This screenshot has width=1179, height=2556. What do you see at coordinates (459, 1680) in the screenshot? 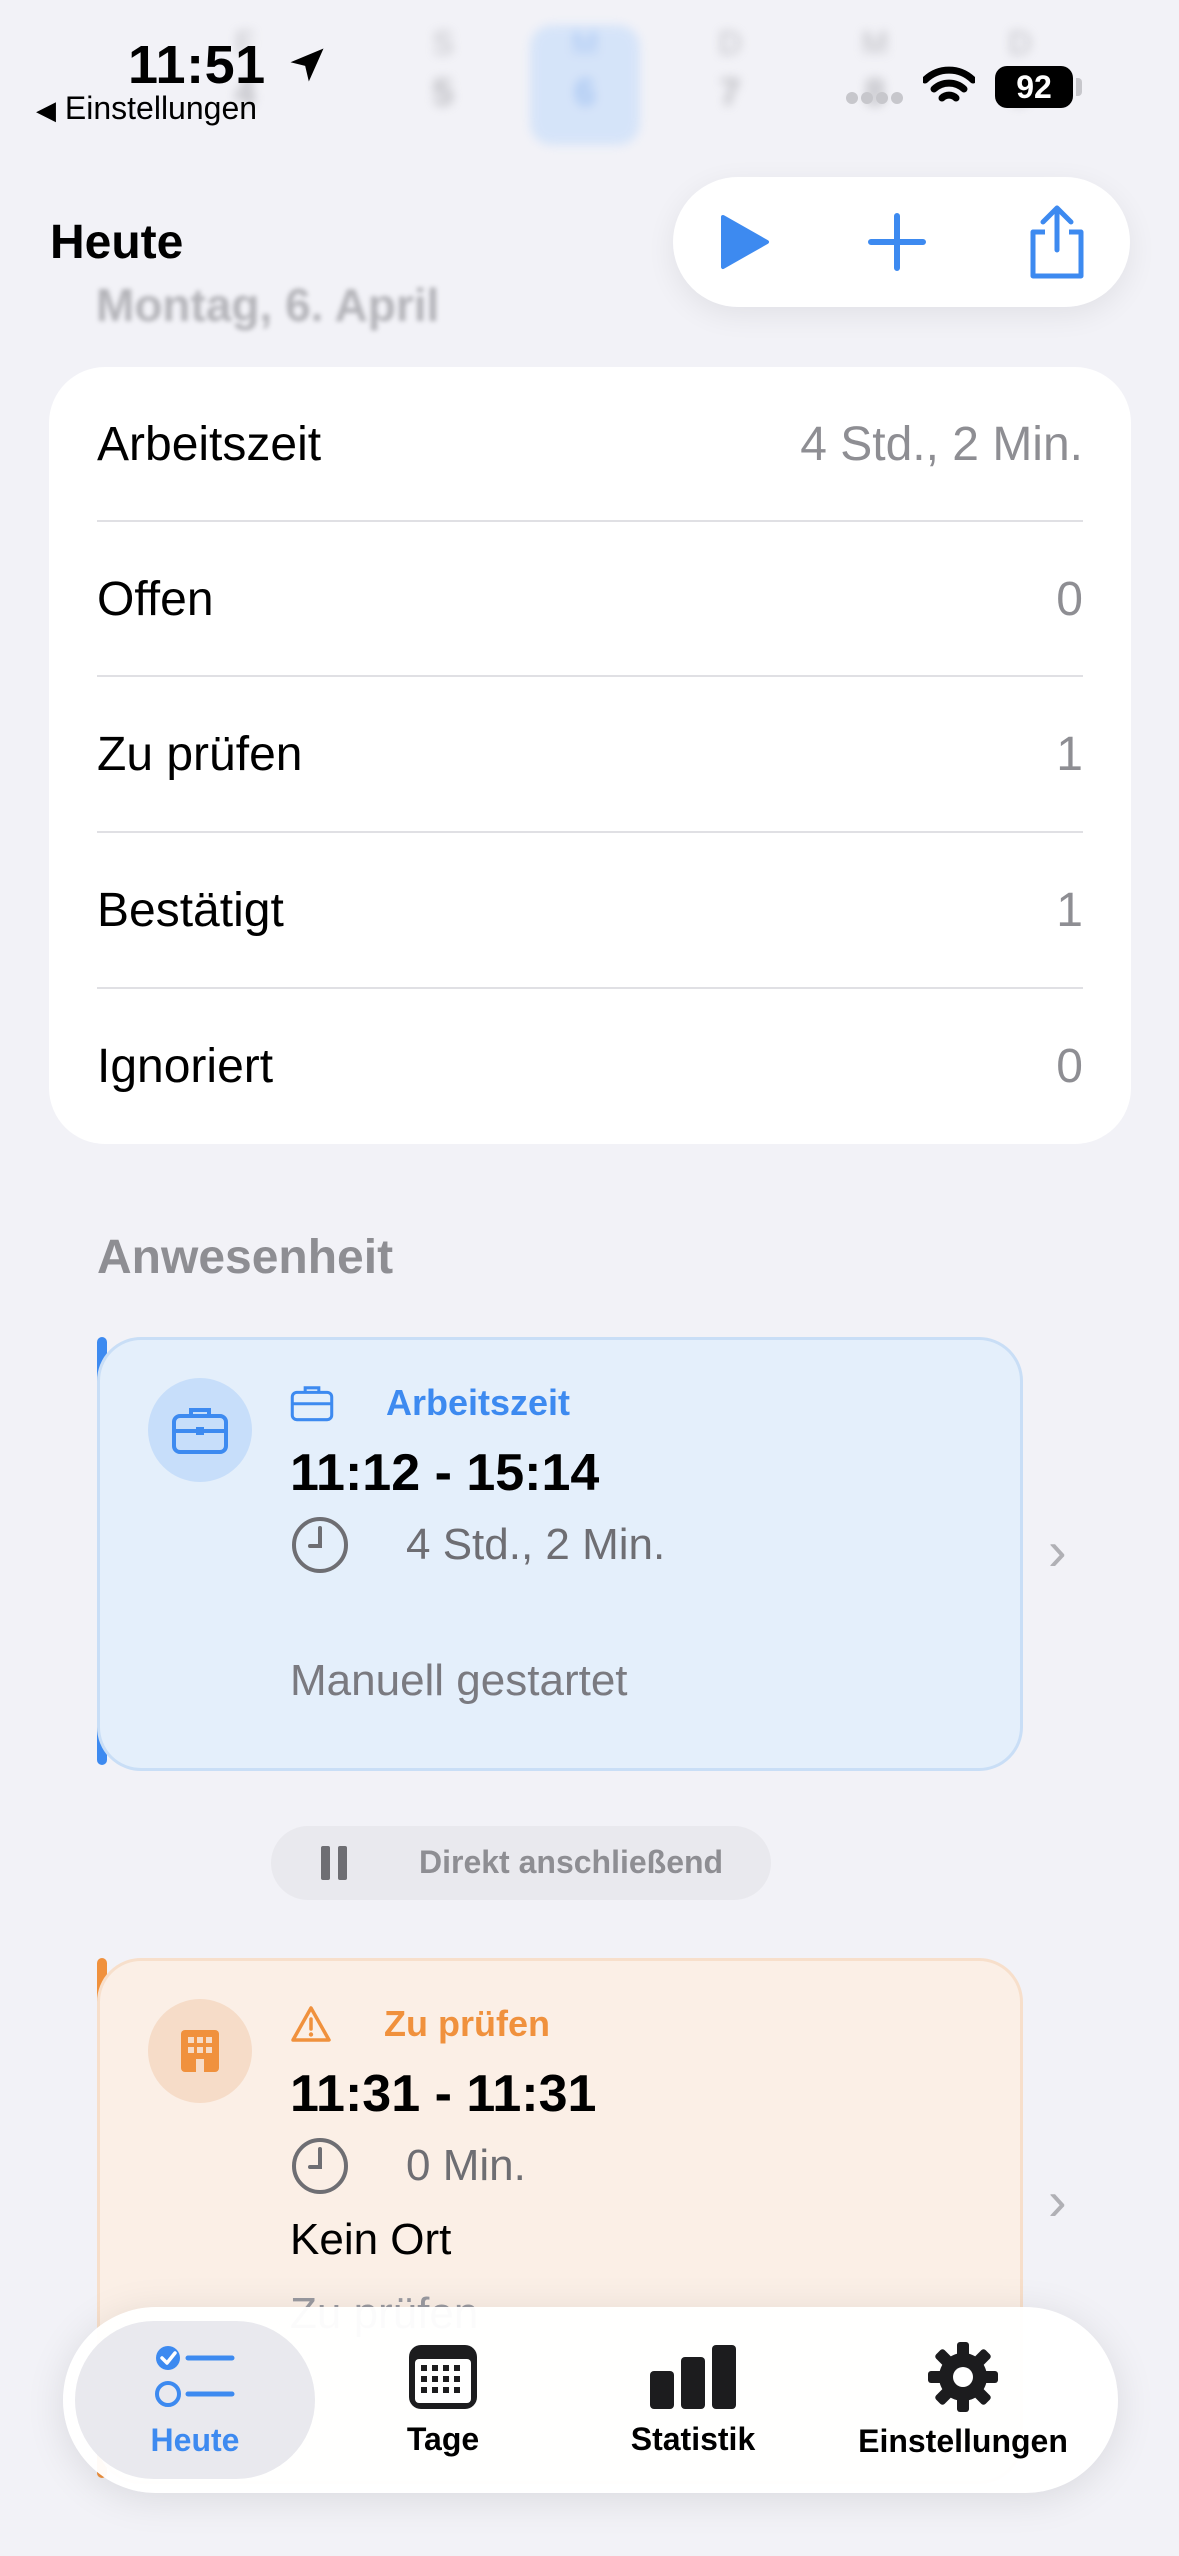
I see `entry-note: Manuell gestartet` at bounding box center [459, 1680].